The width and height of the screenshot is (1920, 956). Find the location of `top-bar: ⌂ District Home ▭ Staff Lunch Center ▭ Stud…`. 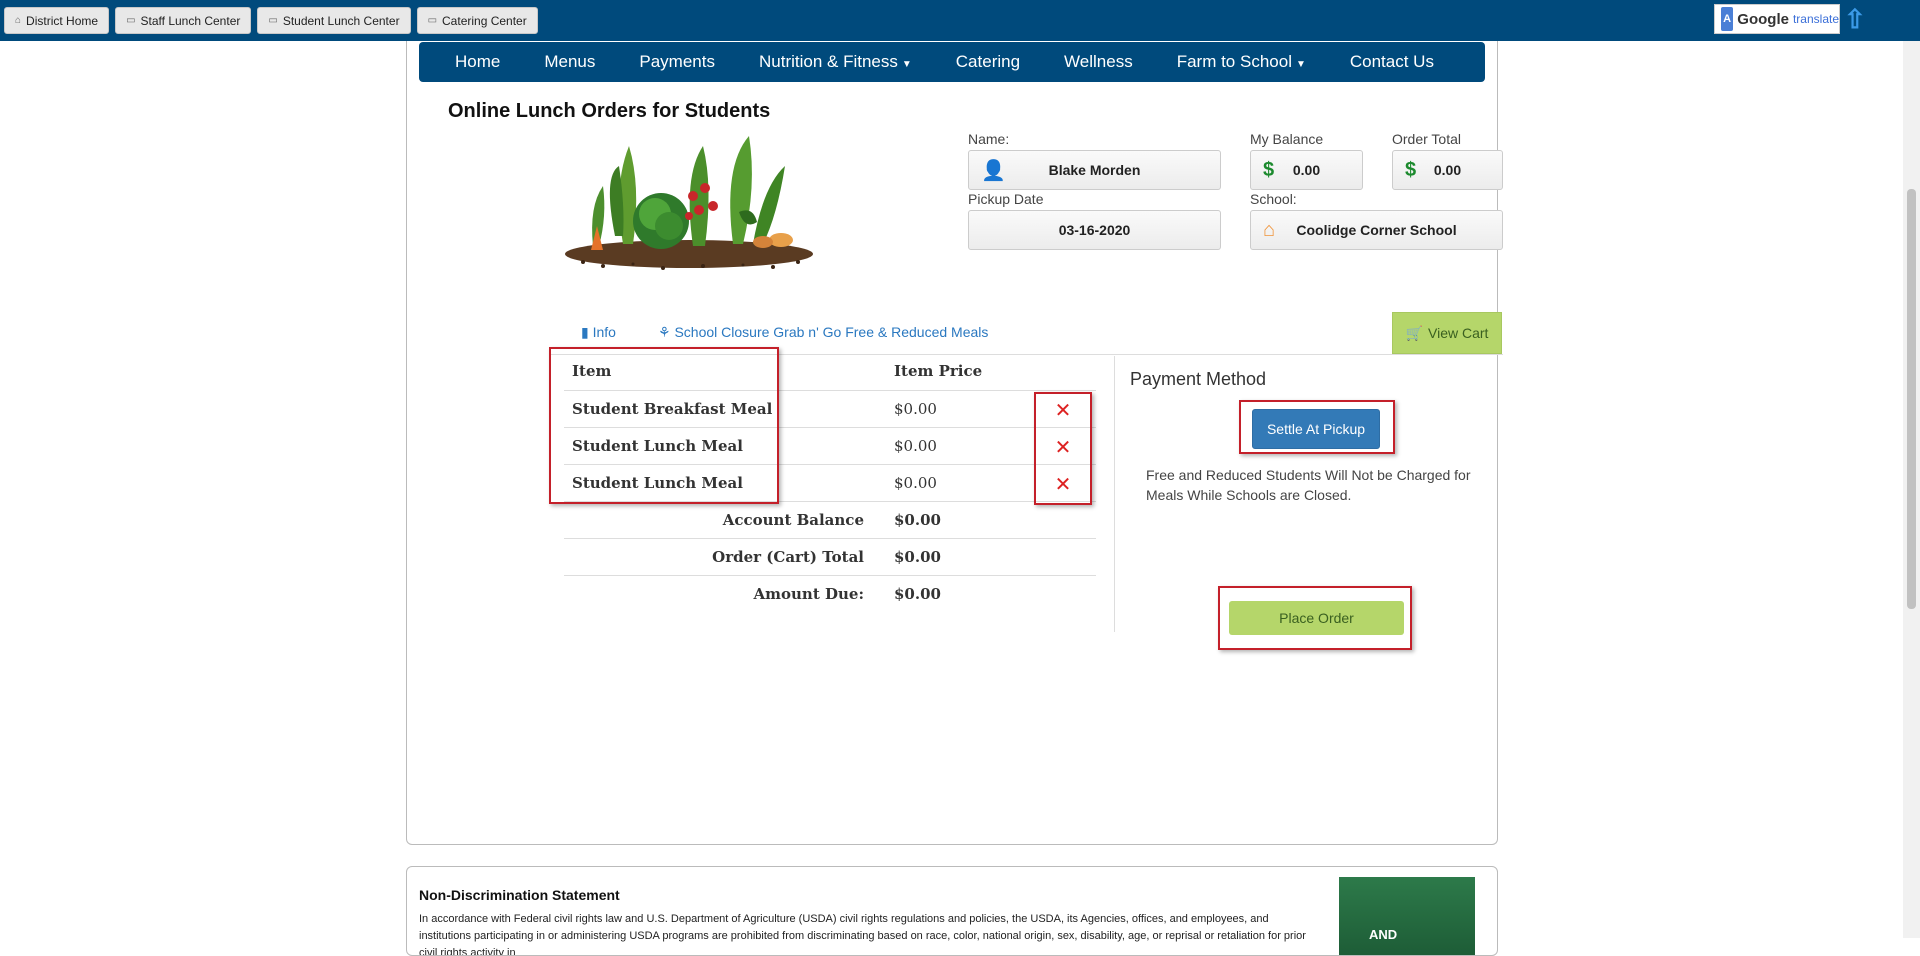

top-bar: ⌂ District Home ▭ Staff Lunch Center ▭ Stud… is located at coordinates (960, 20).